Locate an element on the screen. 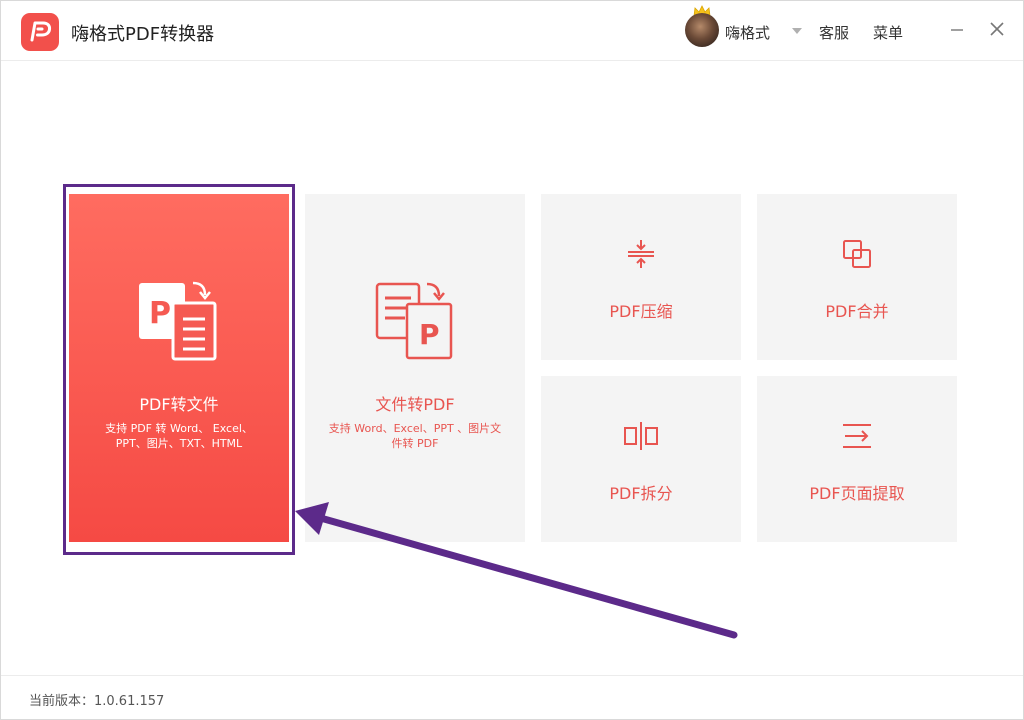 The width and height of the screenshot is (1024, 720). svg-text: P is located at coordinates (429, 334).